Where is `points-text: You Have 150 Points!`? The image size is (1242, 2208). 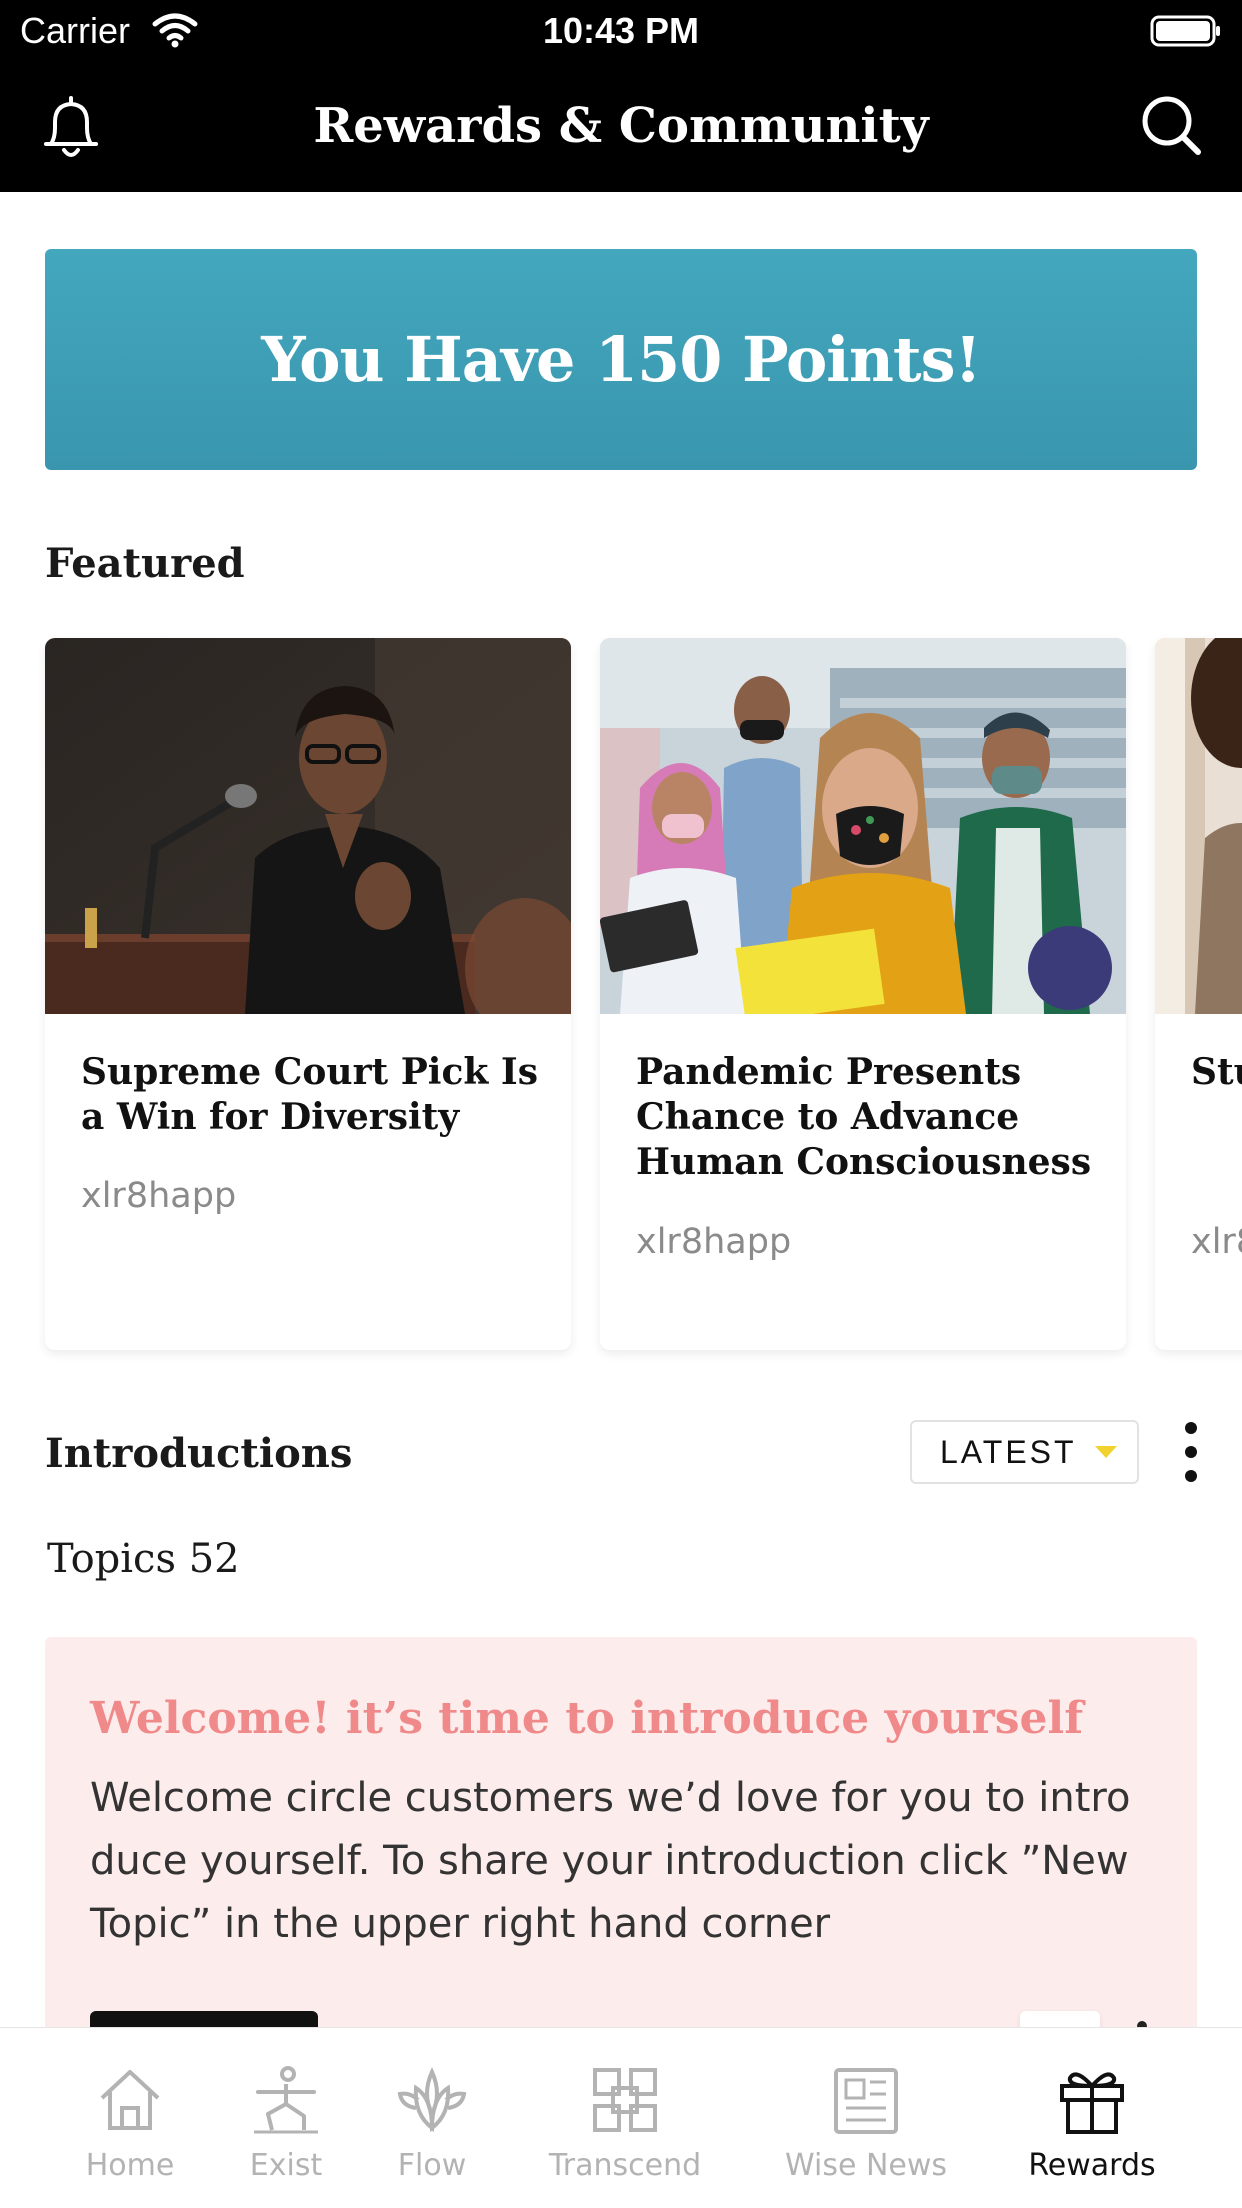 points-text: You Have 150 Points! is located at coordinates (621, 359).